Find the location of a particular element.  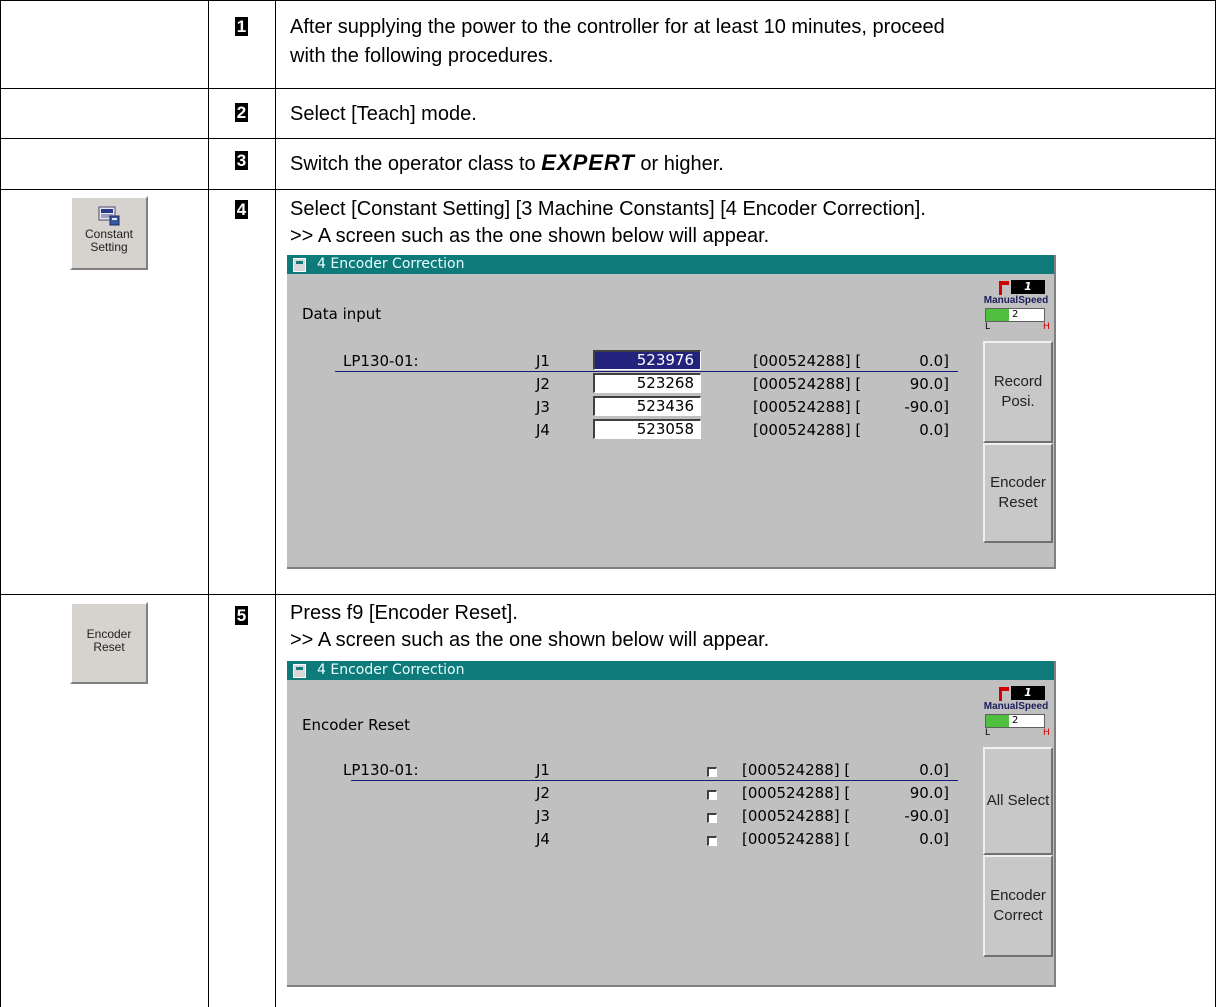

constant-setting-label-line2: Setting is located at coordinates (109, 247).